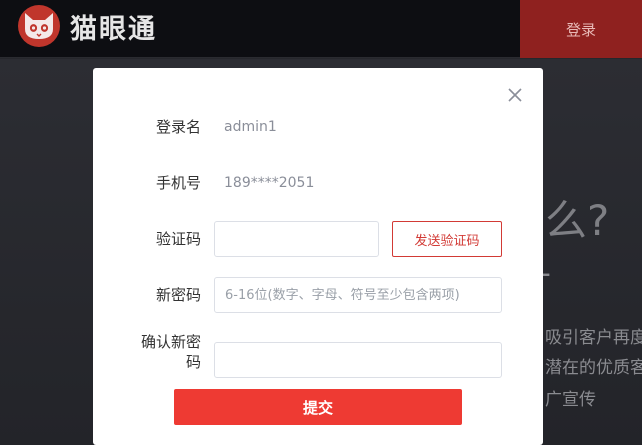  I want to click on brand-name: 猫眼通, so click(113, 29).